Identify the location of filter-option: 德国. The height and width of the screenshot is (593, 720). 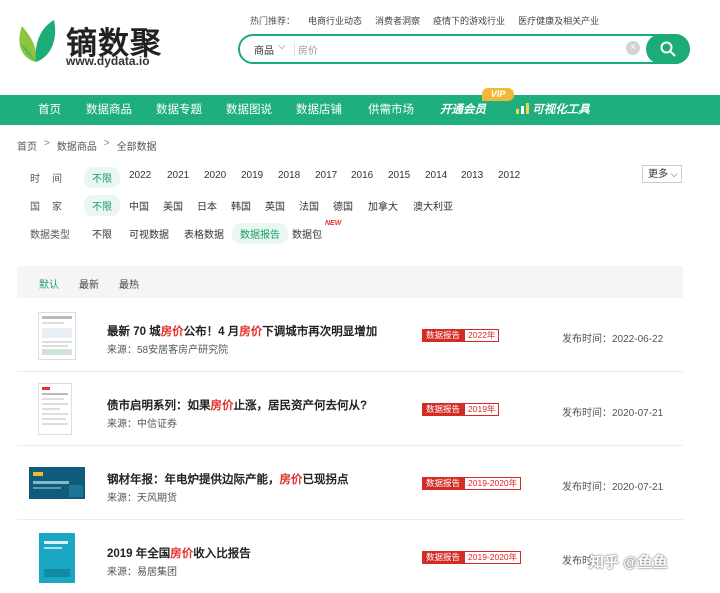
(343, 205).